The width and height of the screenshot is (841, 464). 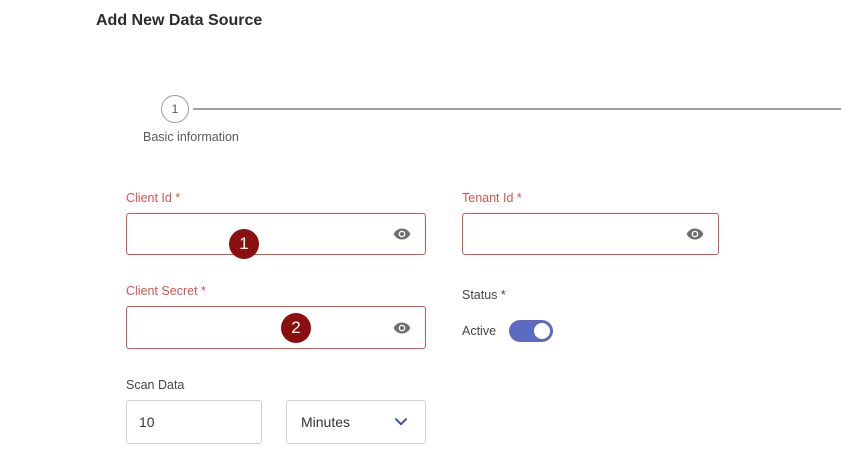 I want to click on client-secret-label: Client Secret *, so click(x=166, y=291).